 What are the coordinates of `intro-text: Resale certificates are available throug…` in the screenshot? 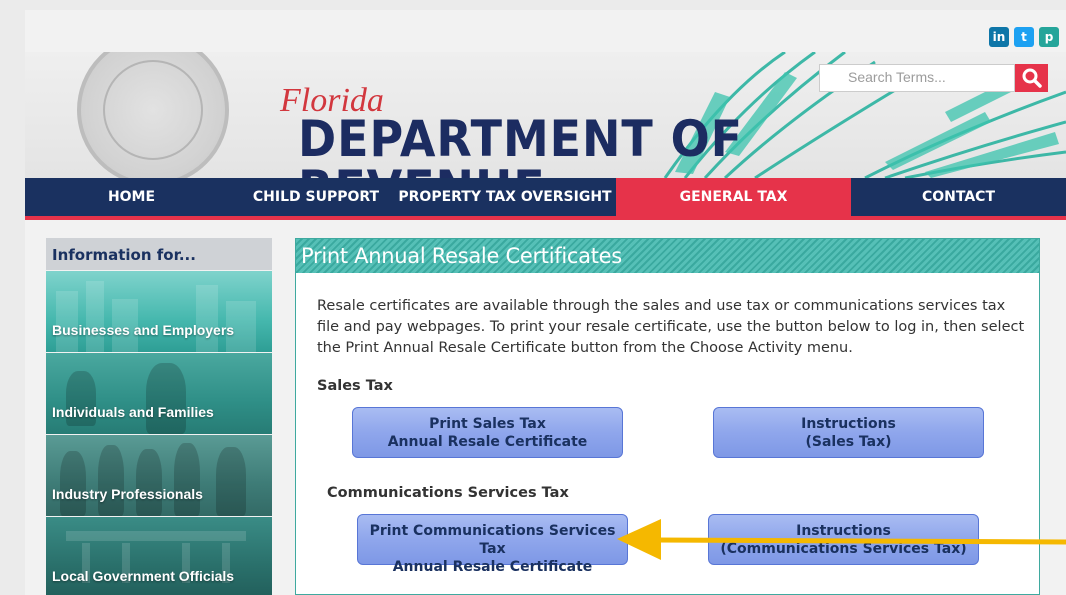 It's located at (671, 327).